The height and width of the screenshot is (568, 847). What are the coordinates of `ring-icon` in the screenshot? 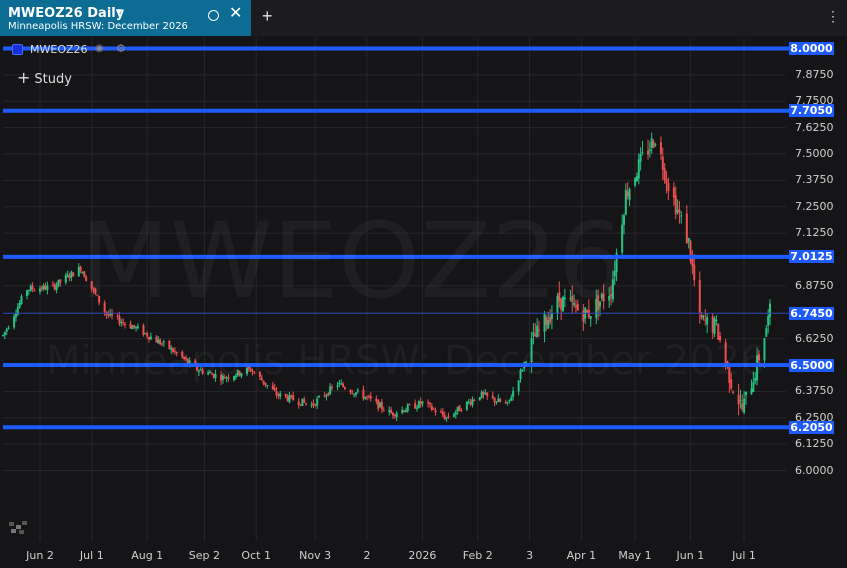 It's located at (213, 15).